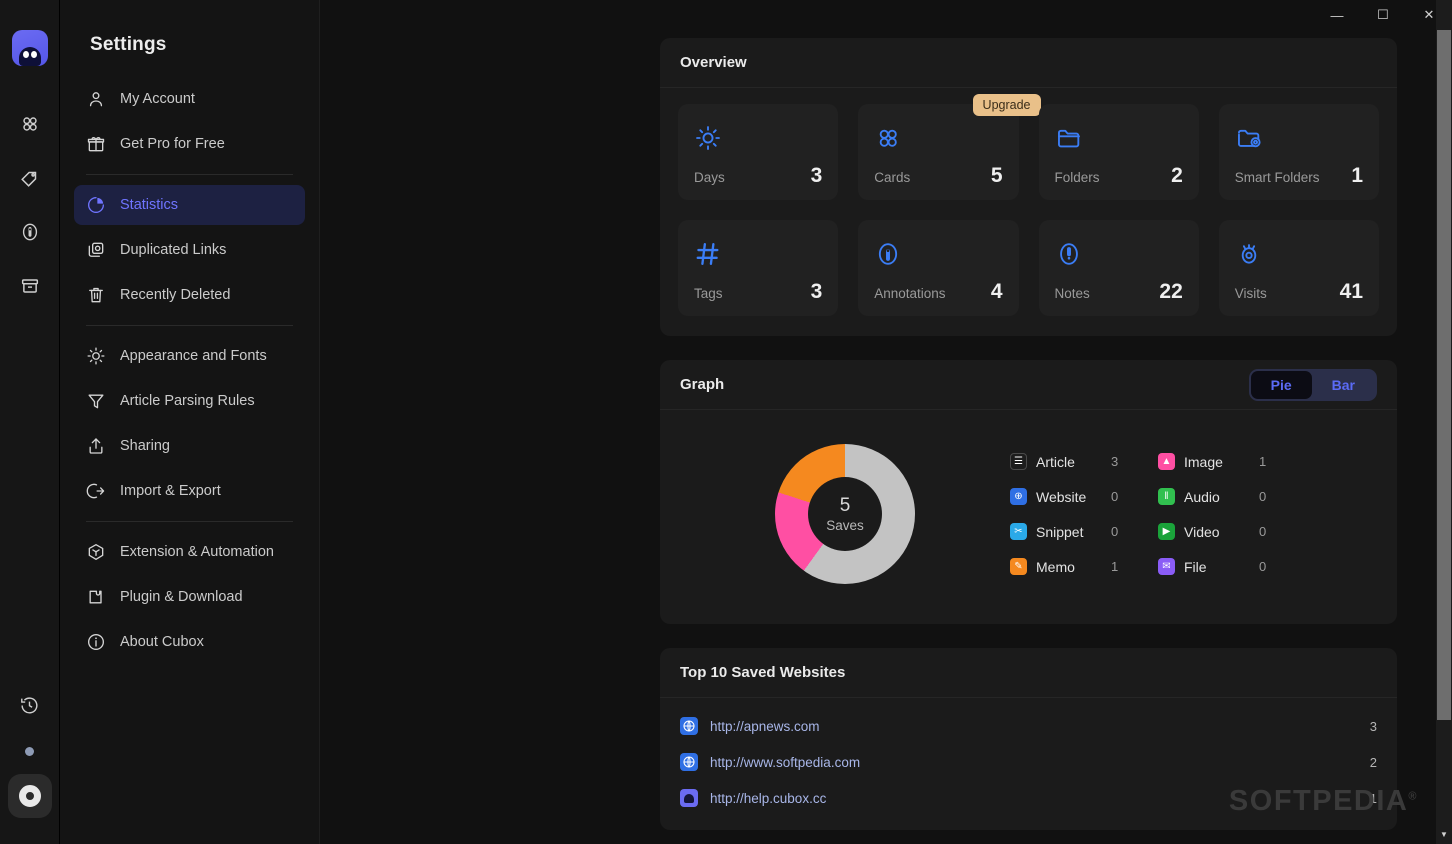 This screenshot has height=844, width=1452. What do you see at coordinates (1444, 375) in the screenshot?
I see `scrollbar-thumb` at bounding box center [1444, 375].